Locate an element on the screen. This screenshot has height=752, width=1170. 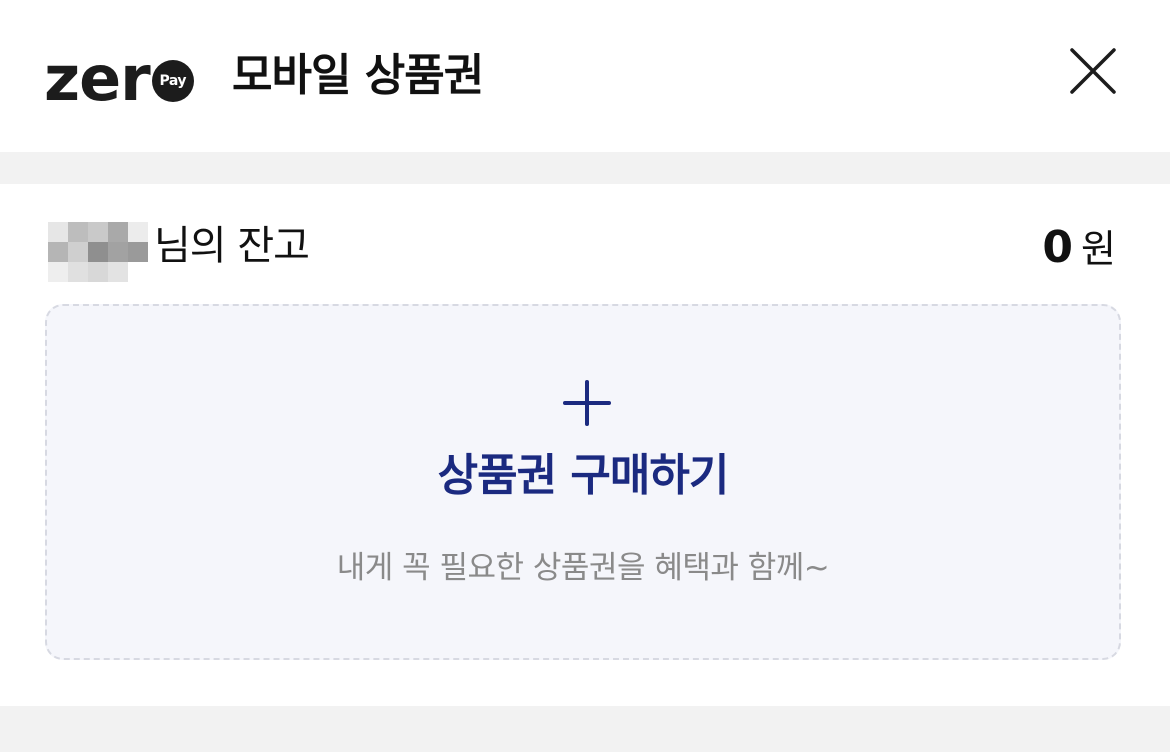
plus-icon is located at coordinates (587, 403).